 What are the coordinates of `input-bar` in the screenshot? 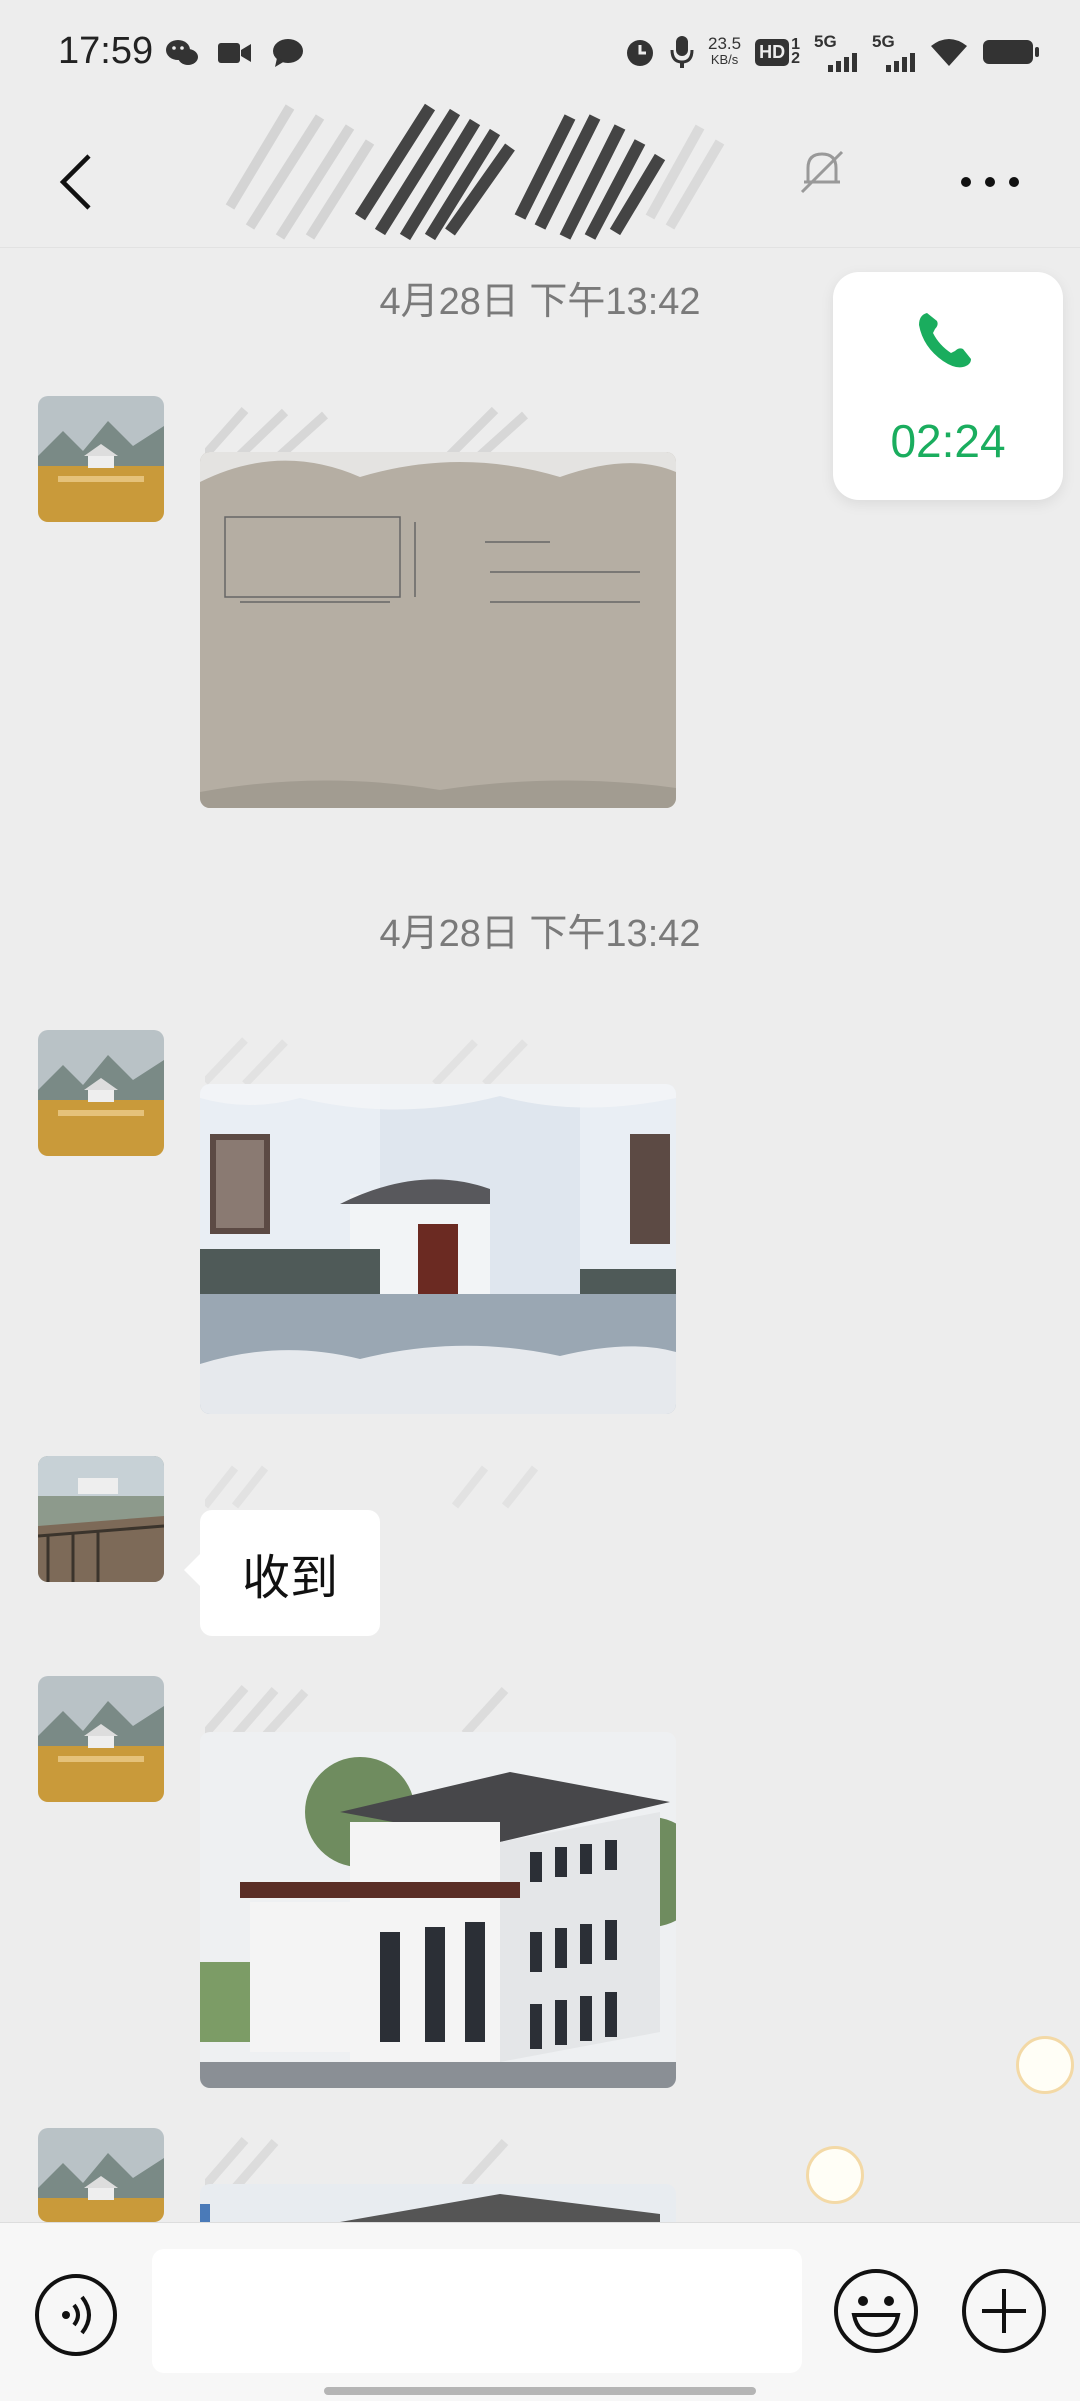 It's located at (540, 2311).